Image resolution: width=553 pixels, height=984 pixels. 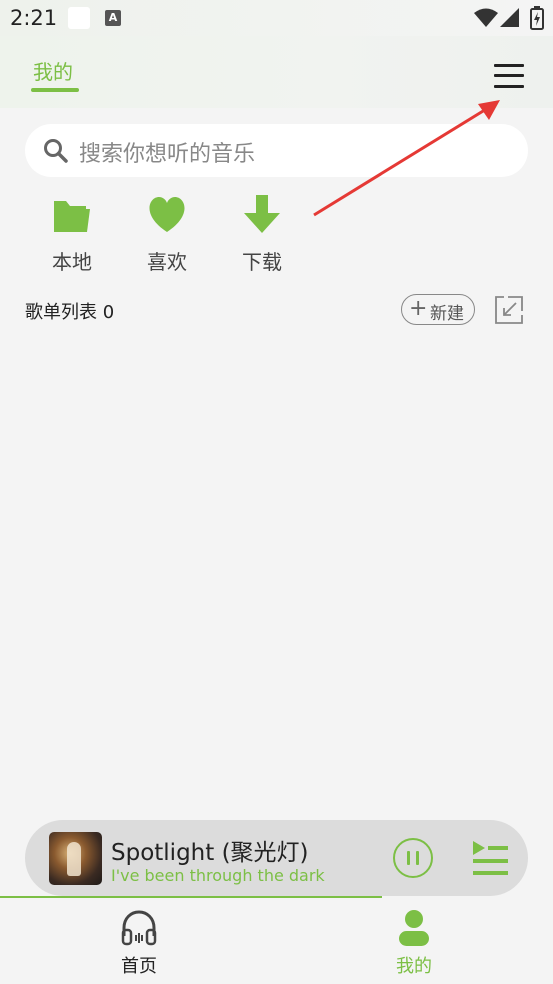 What do you see at coordinates (139, 966) in the screenshot?
I see `nav-home-label: 首页` at bounding box center [139, 966].